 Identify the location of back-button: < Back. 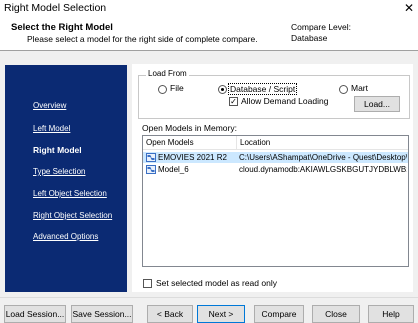
(170, 314).